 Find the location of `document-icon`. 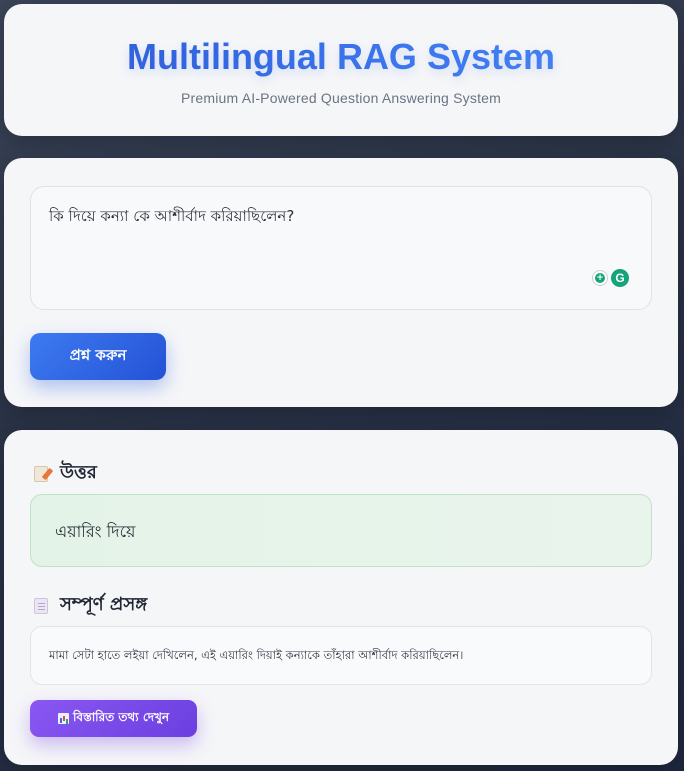

document-icon is located at coordinates (41, 605).